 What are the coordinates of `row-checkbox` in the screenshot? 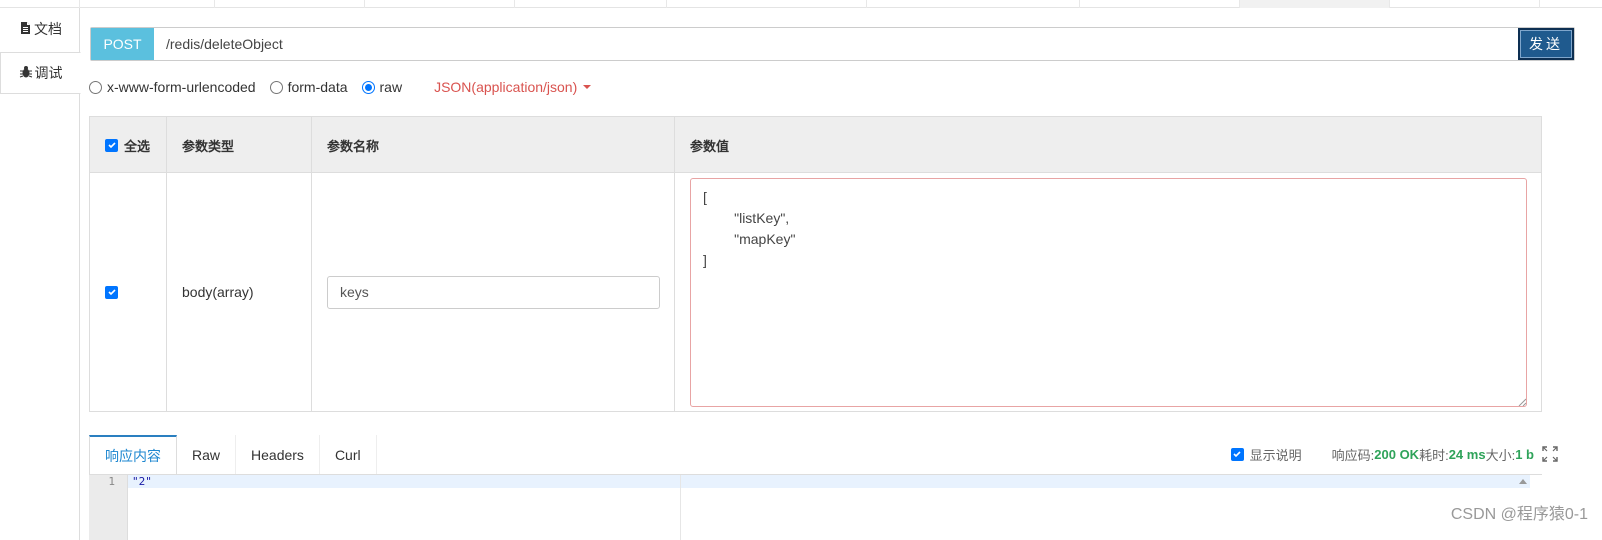 It's located at (111, 292).